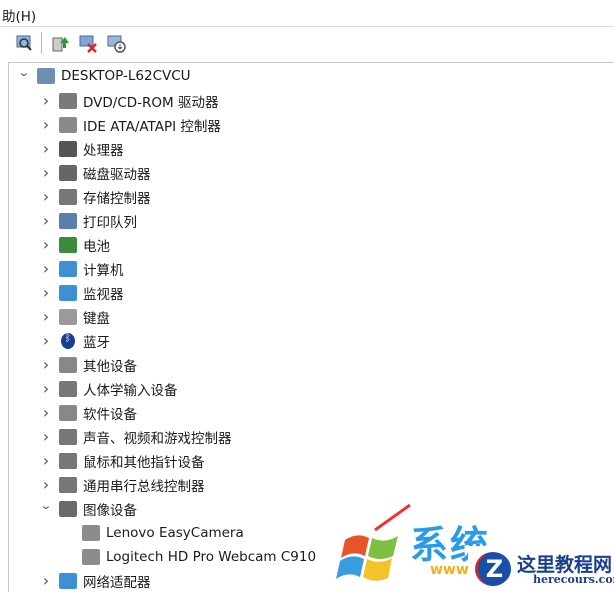  What do you see at coordinates (81, 293) in the screenshot?
I see `tree-item: › 监视器` at bounding box center [81, 293].